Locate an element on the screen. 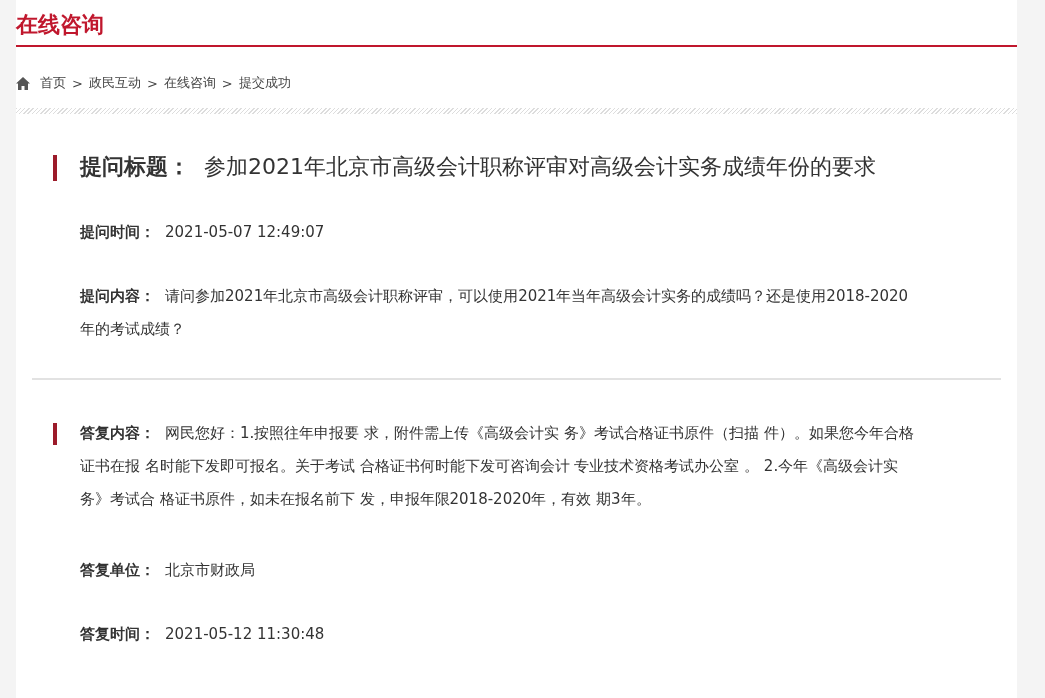  question-field-text: 提问时间： 2021-05-07 12:49:07 is located at coordinates (203, 232).